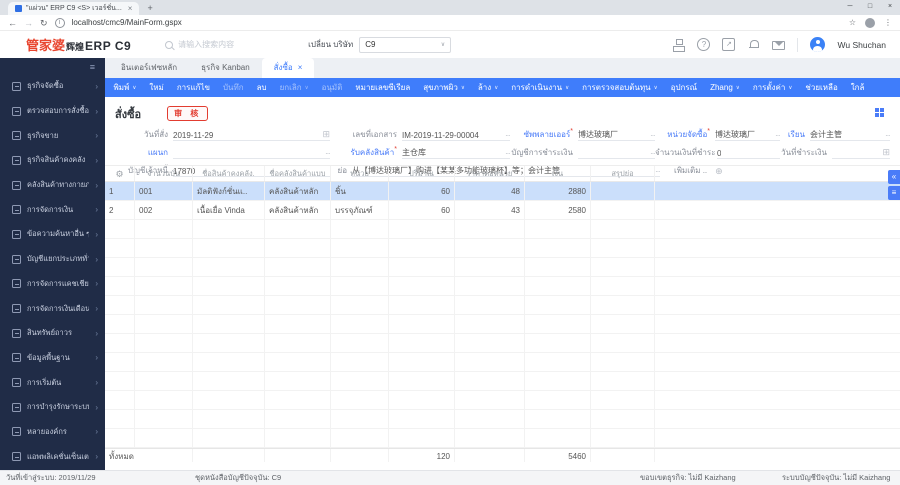 This screenshot has height=485, width=900. What do you see at coordinates (127, 22) in the screenshot?
I see `url-text: localhost/cmc9/MainForm.gspx` at bounding box center [127, 22].